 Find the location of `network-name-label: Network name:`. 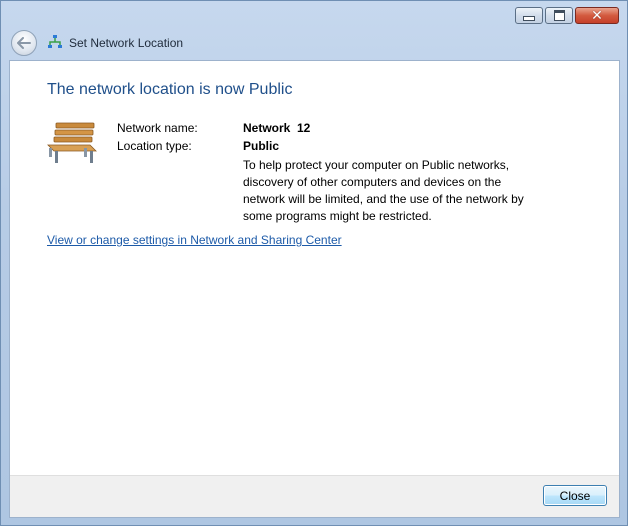

network-name-label: Network name: is located at coordinates (157, 128).